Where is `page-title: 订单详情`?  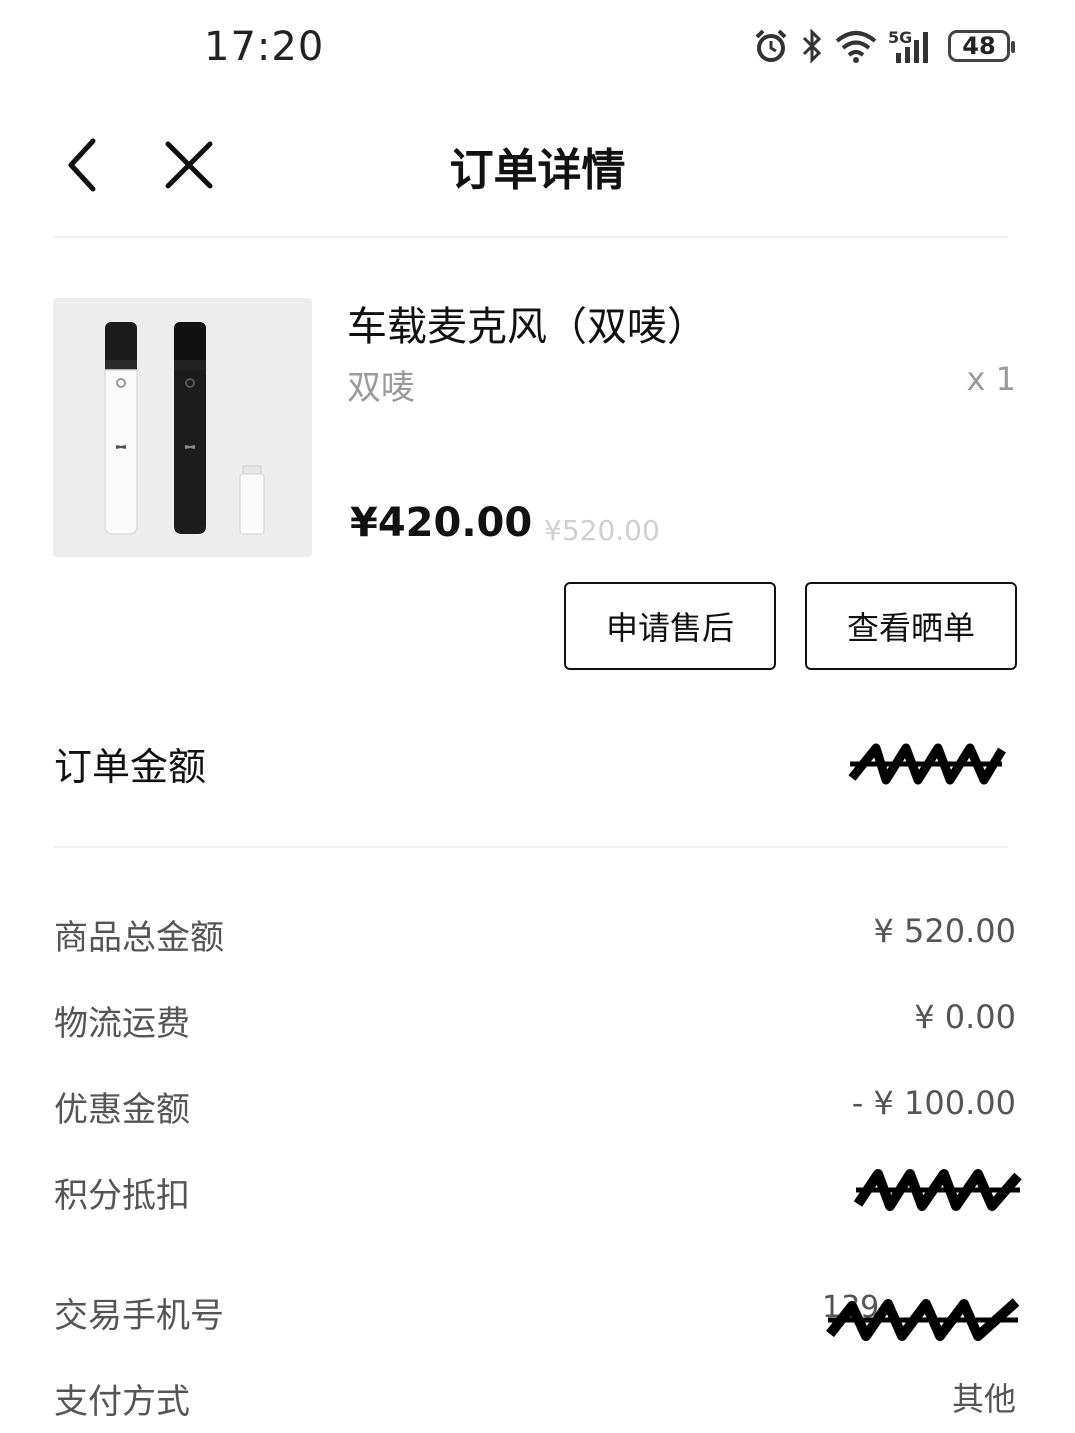 page-title: 订单详情 is located at coordinates (537, 170).